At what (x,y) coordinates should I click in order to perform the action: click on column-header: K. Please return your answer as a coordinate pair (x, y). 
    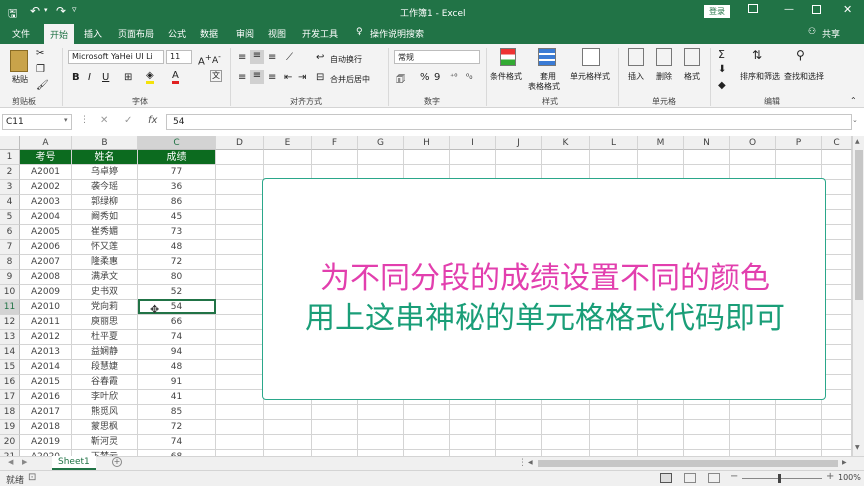
    Looking at the image, I should click on (566, 143).